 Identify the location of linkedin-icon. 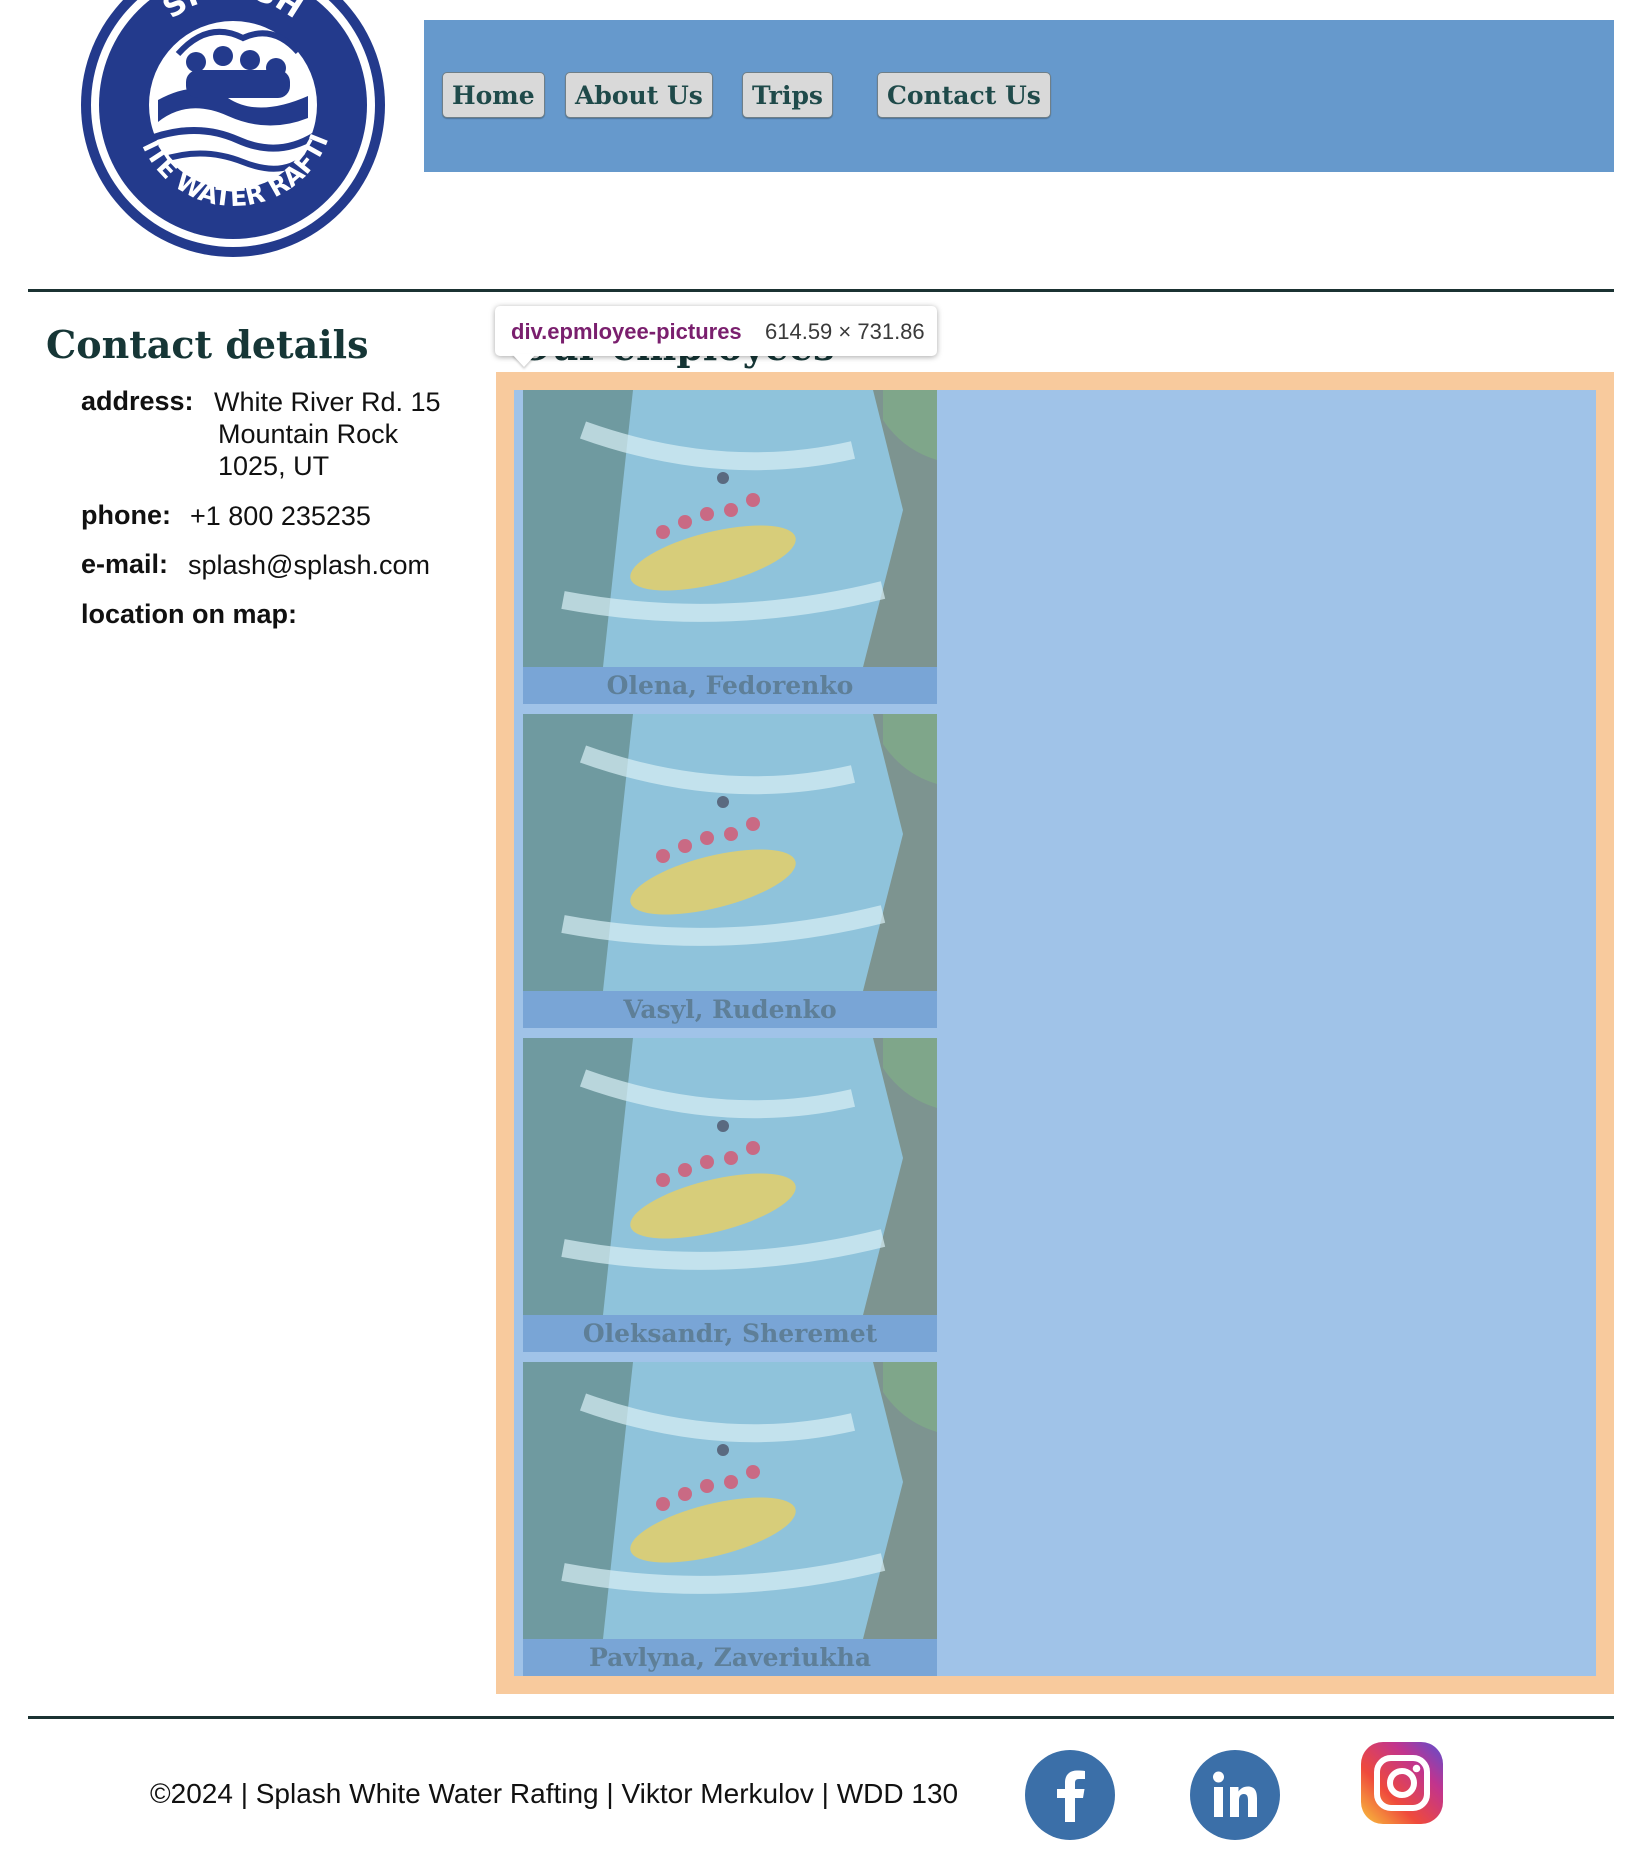
(1235, 1795).